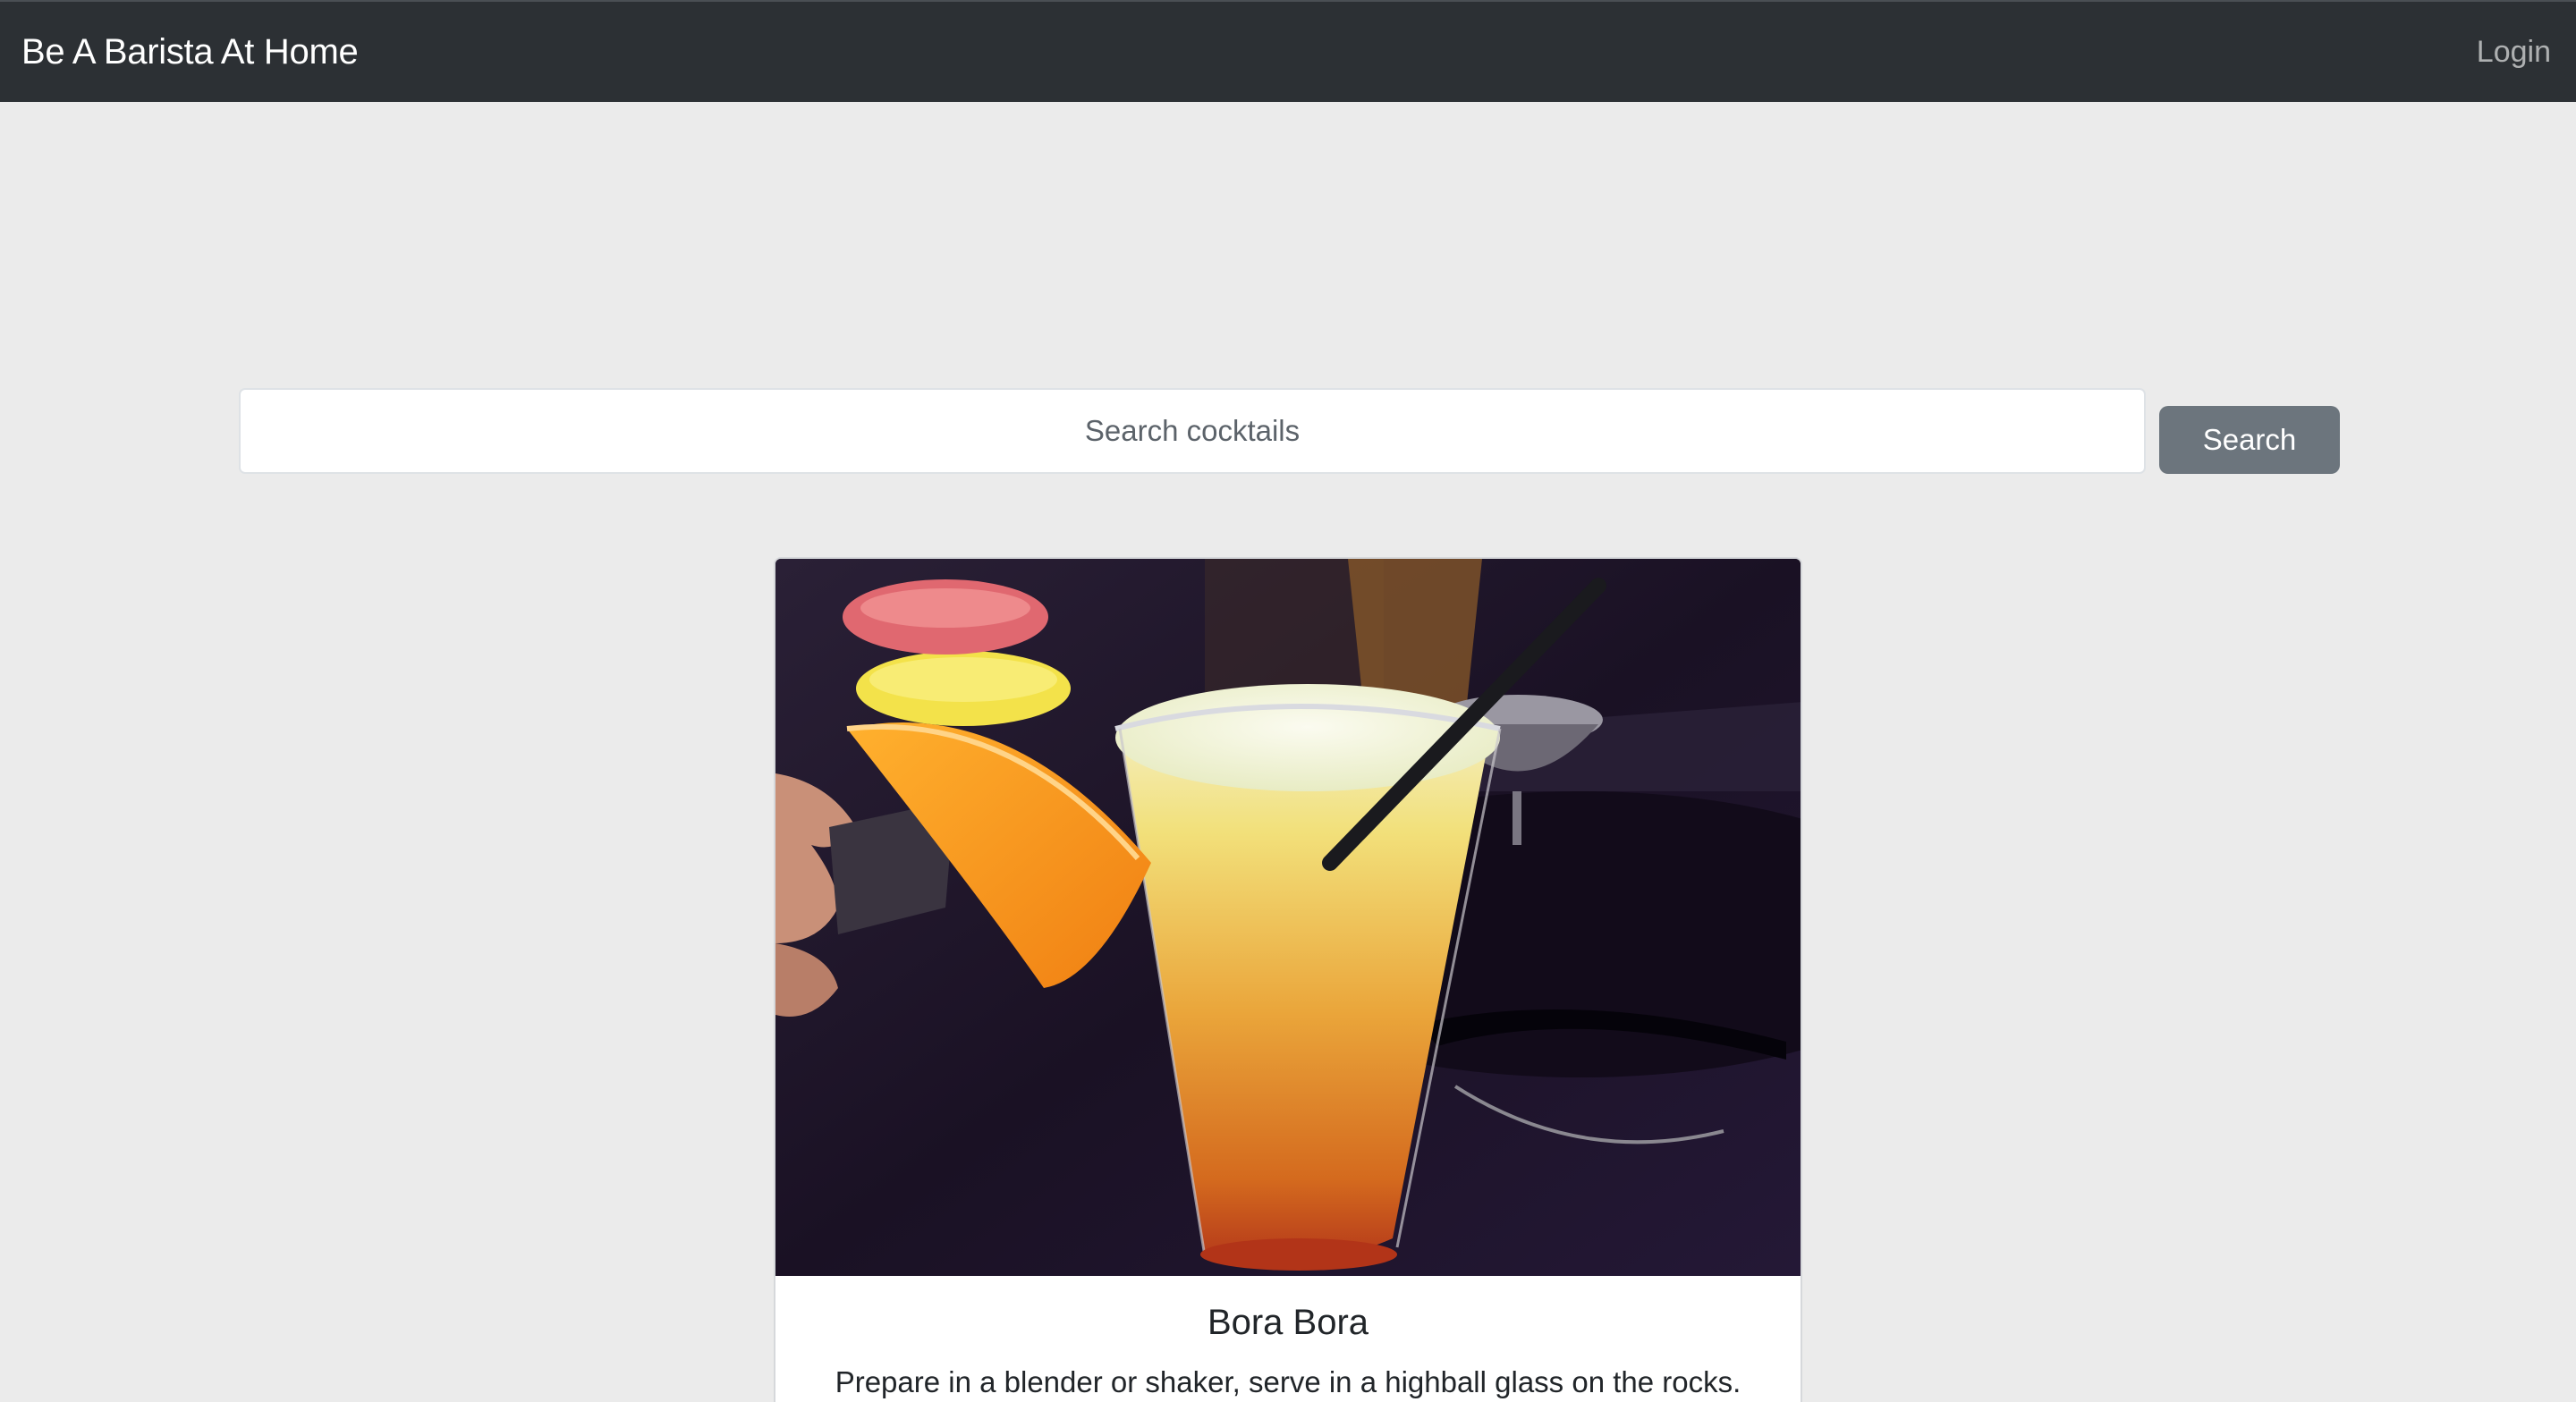 This screenshot has width=2576, height=1402. I want to click on top-navbar: Be A Barista At Home Login, so click(1288, 51).